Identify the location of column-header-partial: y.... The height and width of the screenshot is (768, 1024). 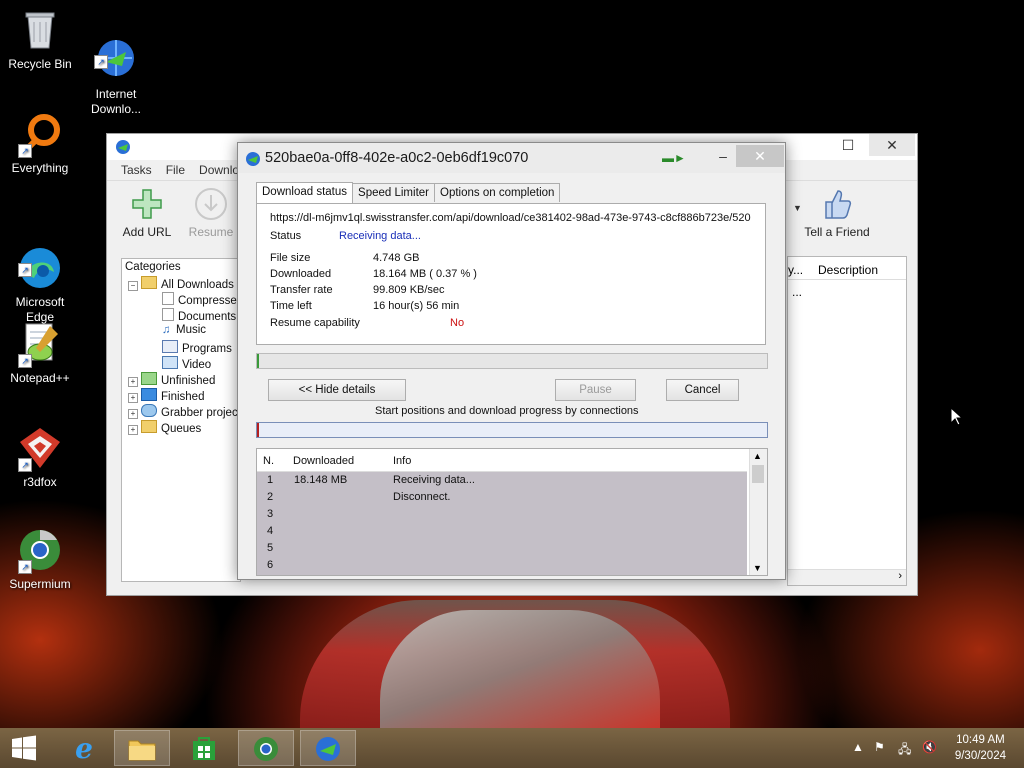
(795, 270).